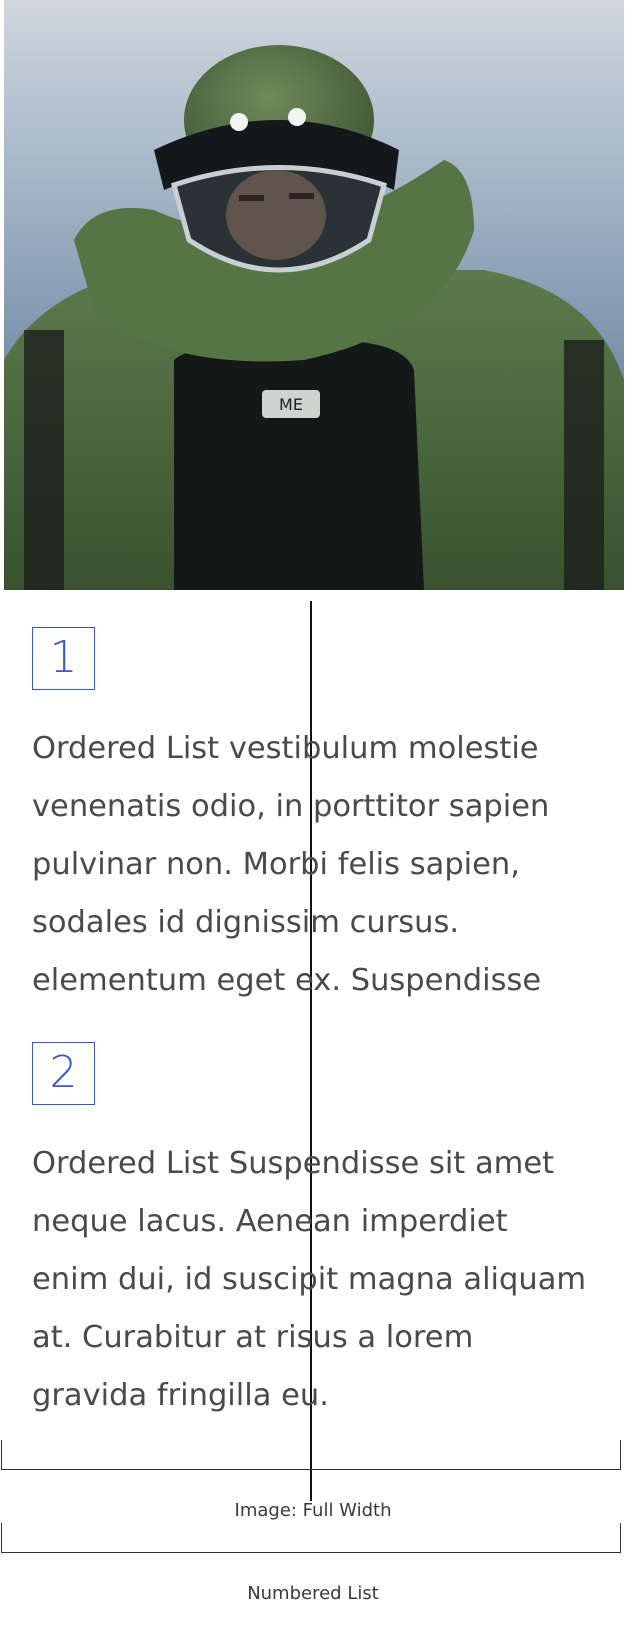  I want to click on image-annotation-bracket, so click(311, 1455).